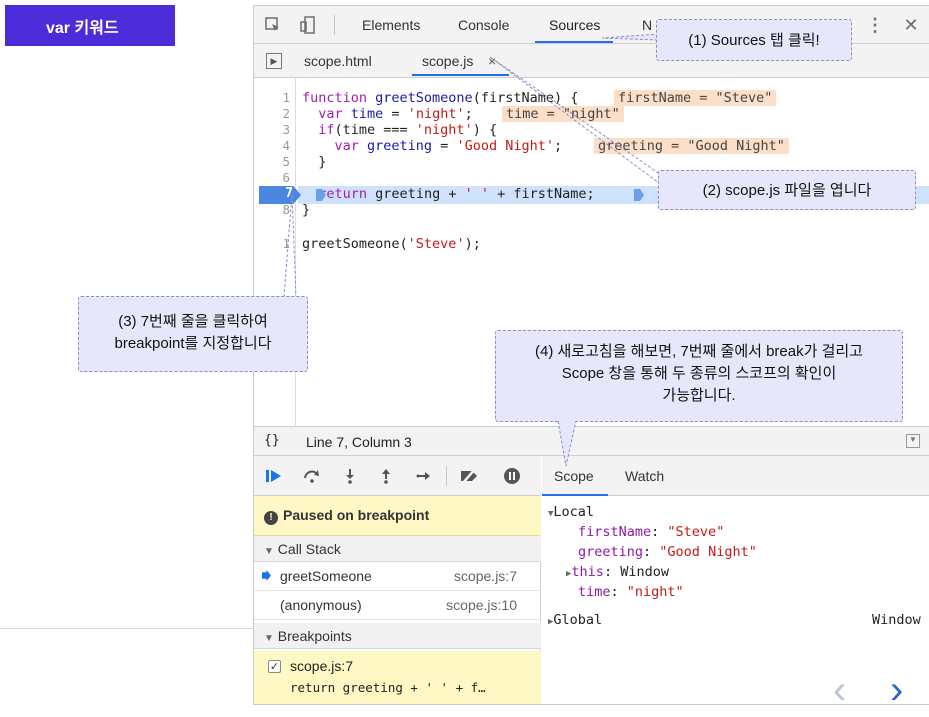 The height and width of the screenshot is (717, 929). Describe the element at coordinates (839, 690) in the screenshot. I see `prev-slide-icon: ‹` at that location.